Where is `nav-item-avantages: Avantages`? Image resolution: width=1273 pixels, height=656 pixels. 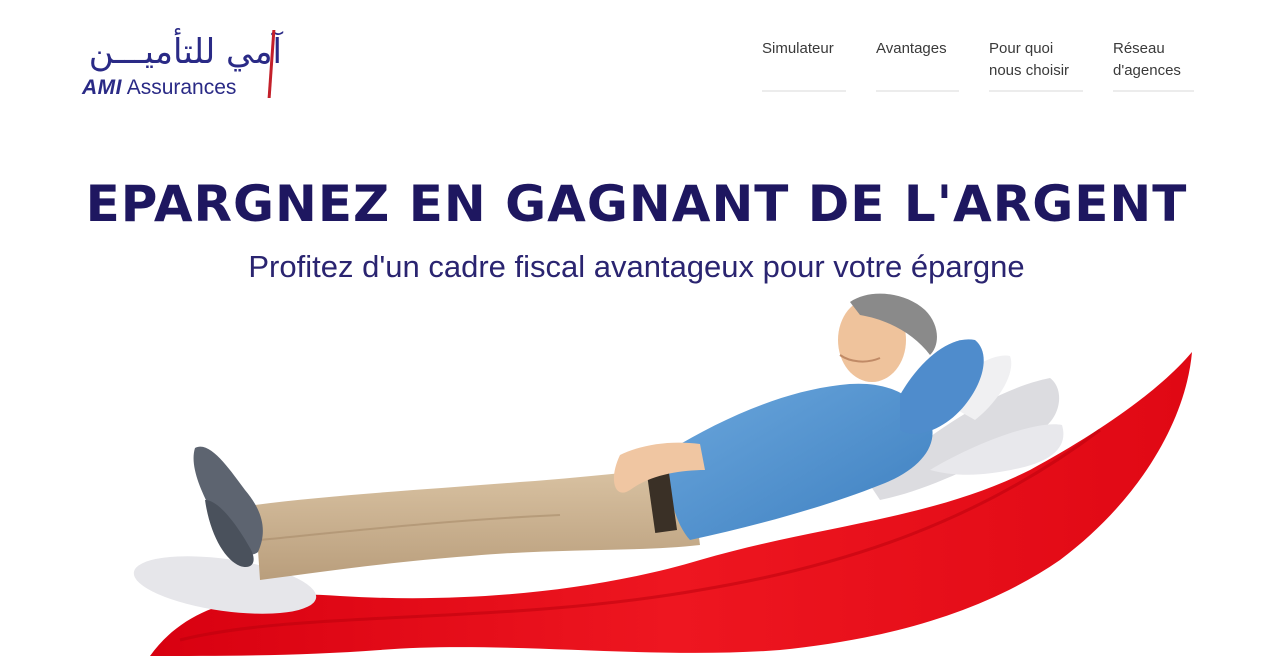 nav-item-avantages: Avantages is located at coordinates (917, 65).